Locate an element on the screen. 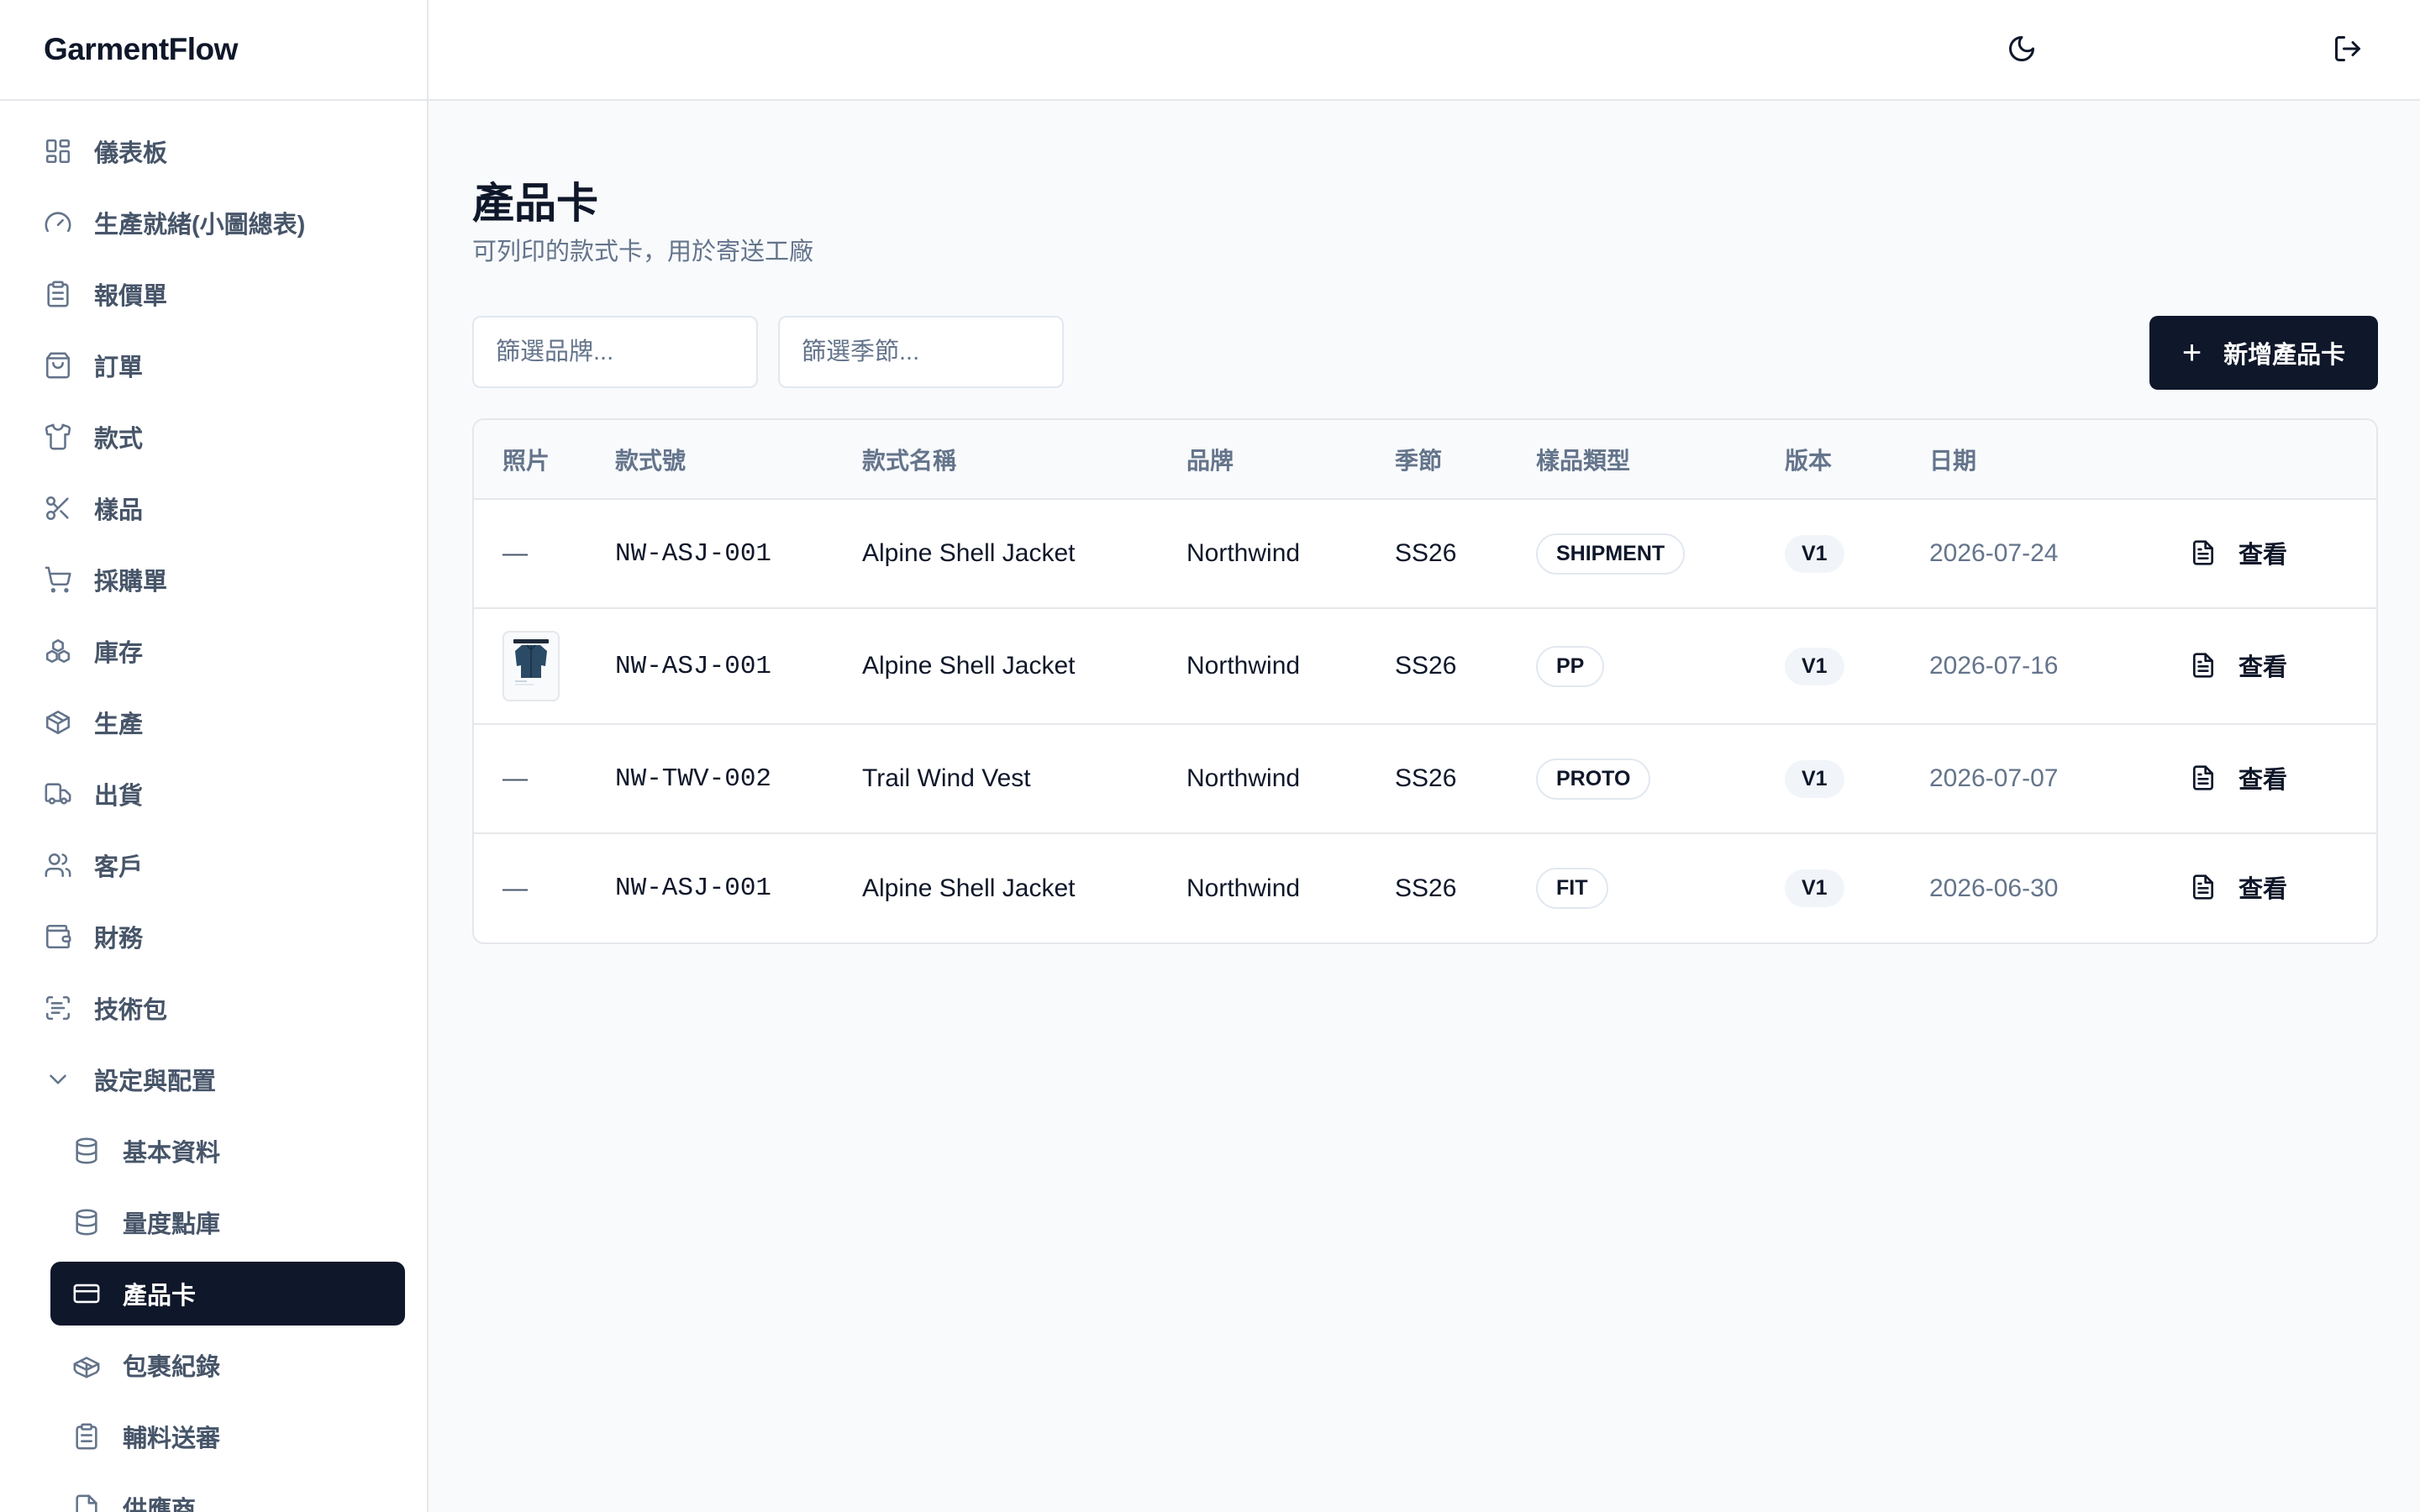 This screenshot has width=2420, height=1512. jacket-image is located at coordinates (531, 662).